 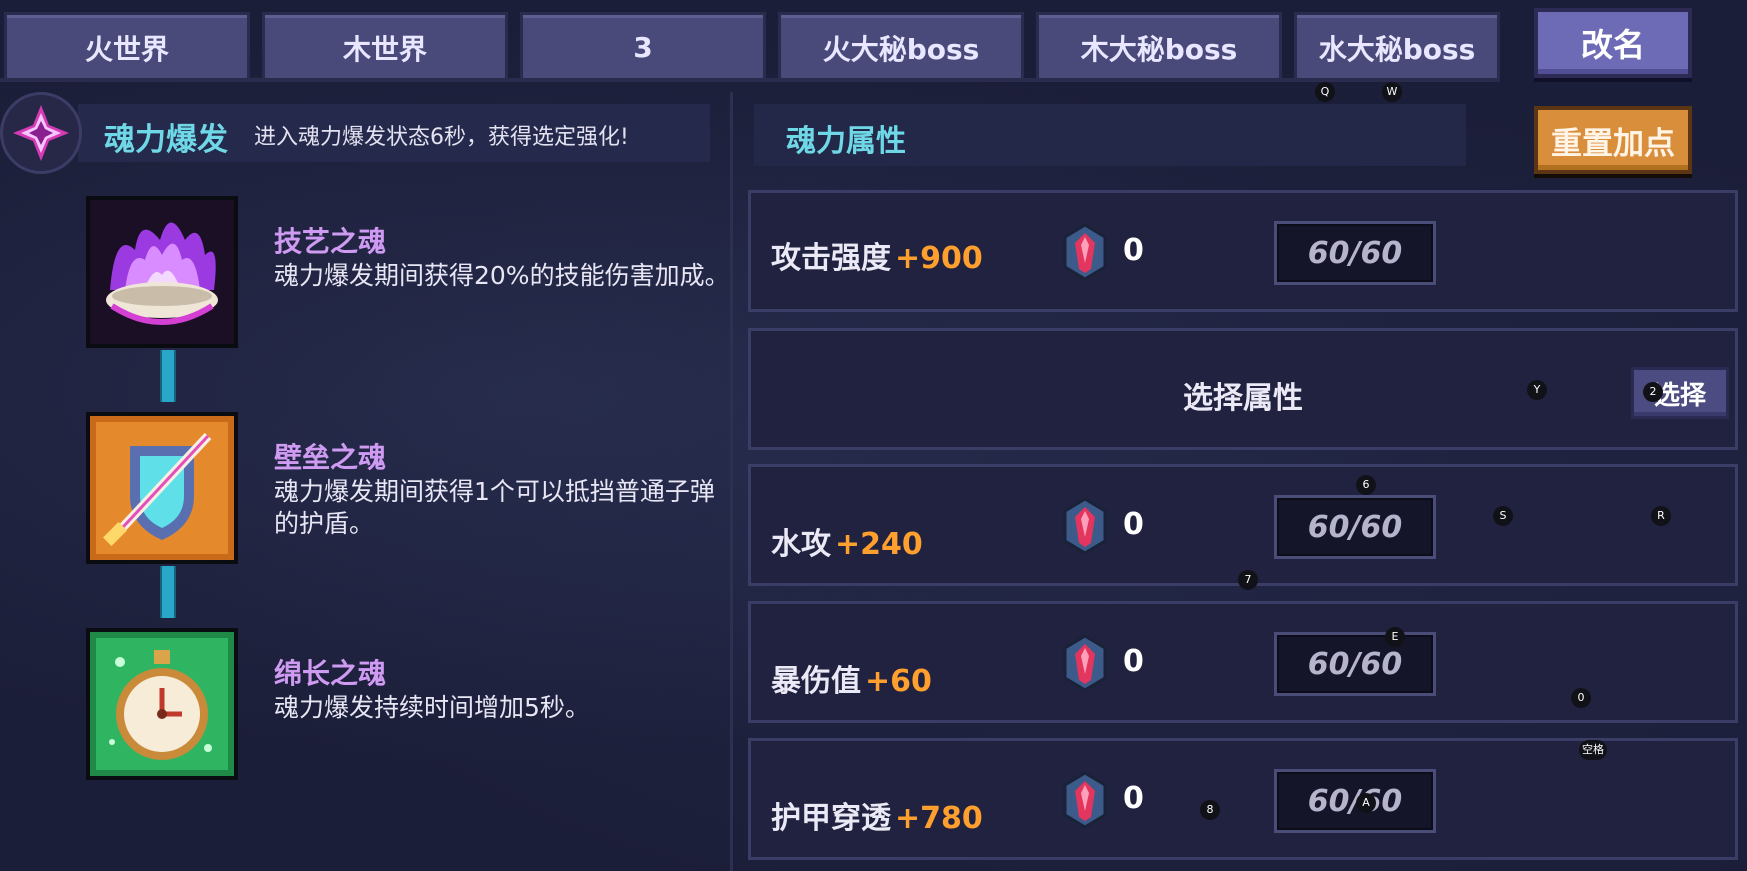 What do you see at coordinates (939, 258) in the screenshot?
I see `attribute-bonus: +900` at bounding box center [939, 258].